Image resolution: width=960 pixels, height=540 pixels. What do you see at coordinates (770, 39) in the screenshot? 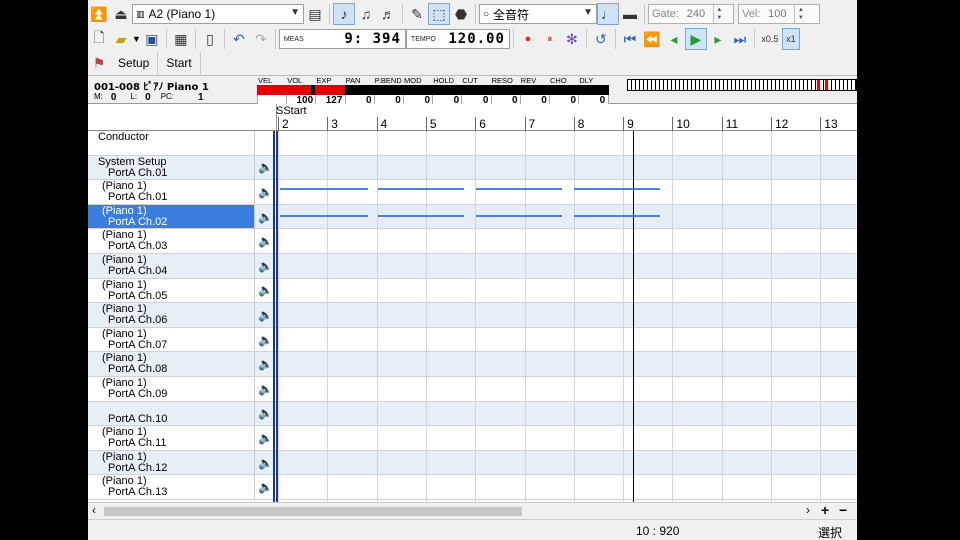
I see `zoom-half-button: x0.5` at bounding box center [770, 39].